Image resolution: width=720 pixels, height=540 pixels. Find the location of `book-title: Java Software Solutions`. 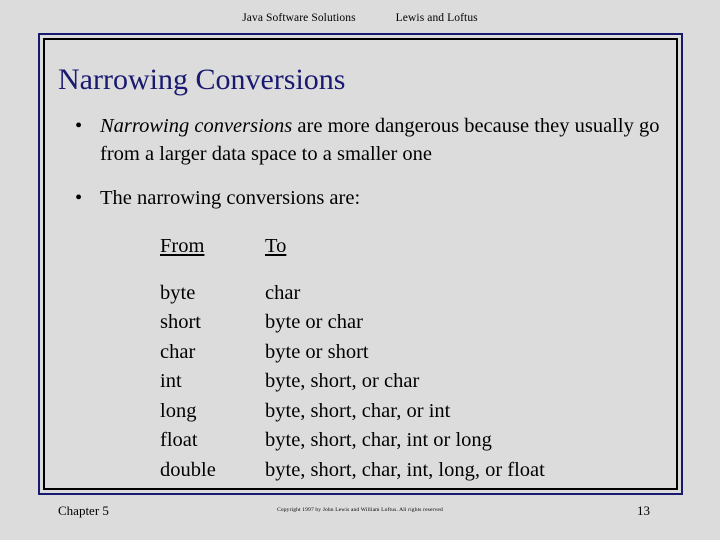

book-title: Java Software Solutions is located at coordinates (299, 18).